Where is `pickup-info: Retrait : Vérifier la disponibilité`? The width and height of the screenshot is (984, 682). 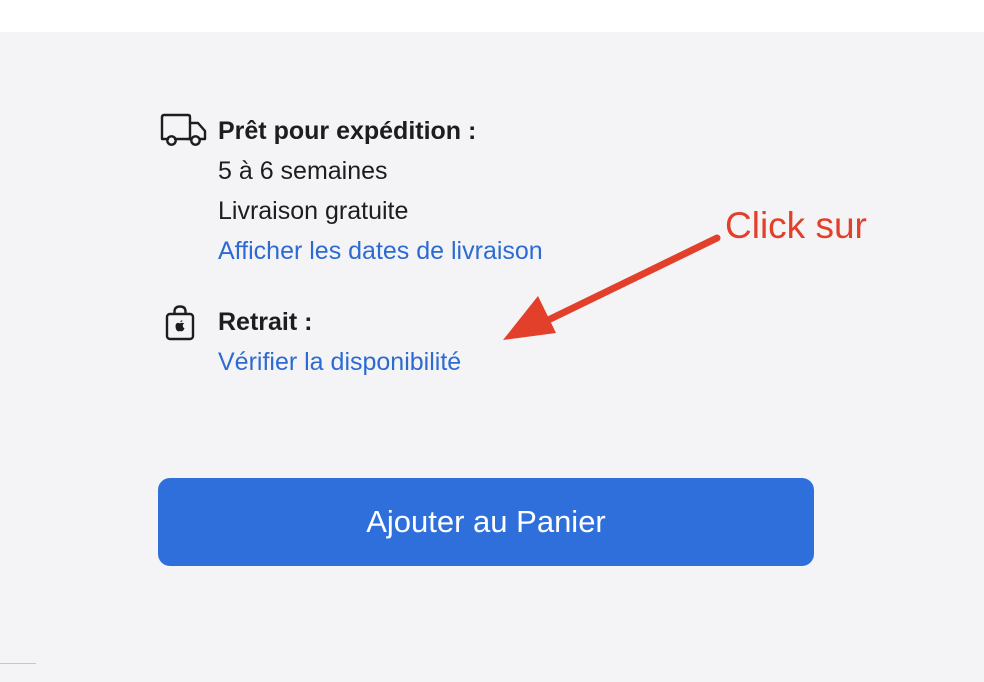 pickup-info: Retrait : Vérifier la disponibilité is located at coordinates (310, 343).